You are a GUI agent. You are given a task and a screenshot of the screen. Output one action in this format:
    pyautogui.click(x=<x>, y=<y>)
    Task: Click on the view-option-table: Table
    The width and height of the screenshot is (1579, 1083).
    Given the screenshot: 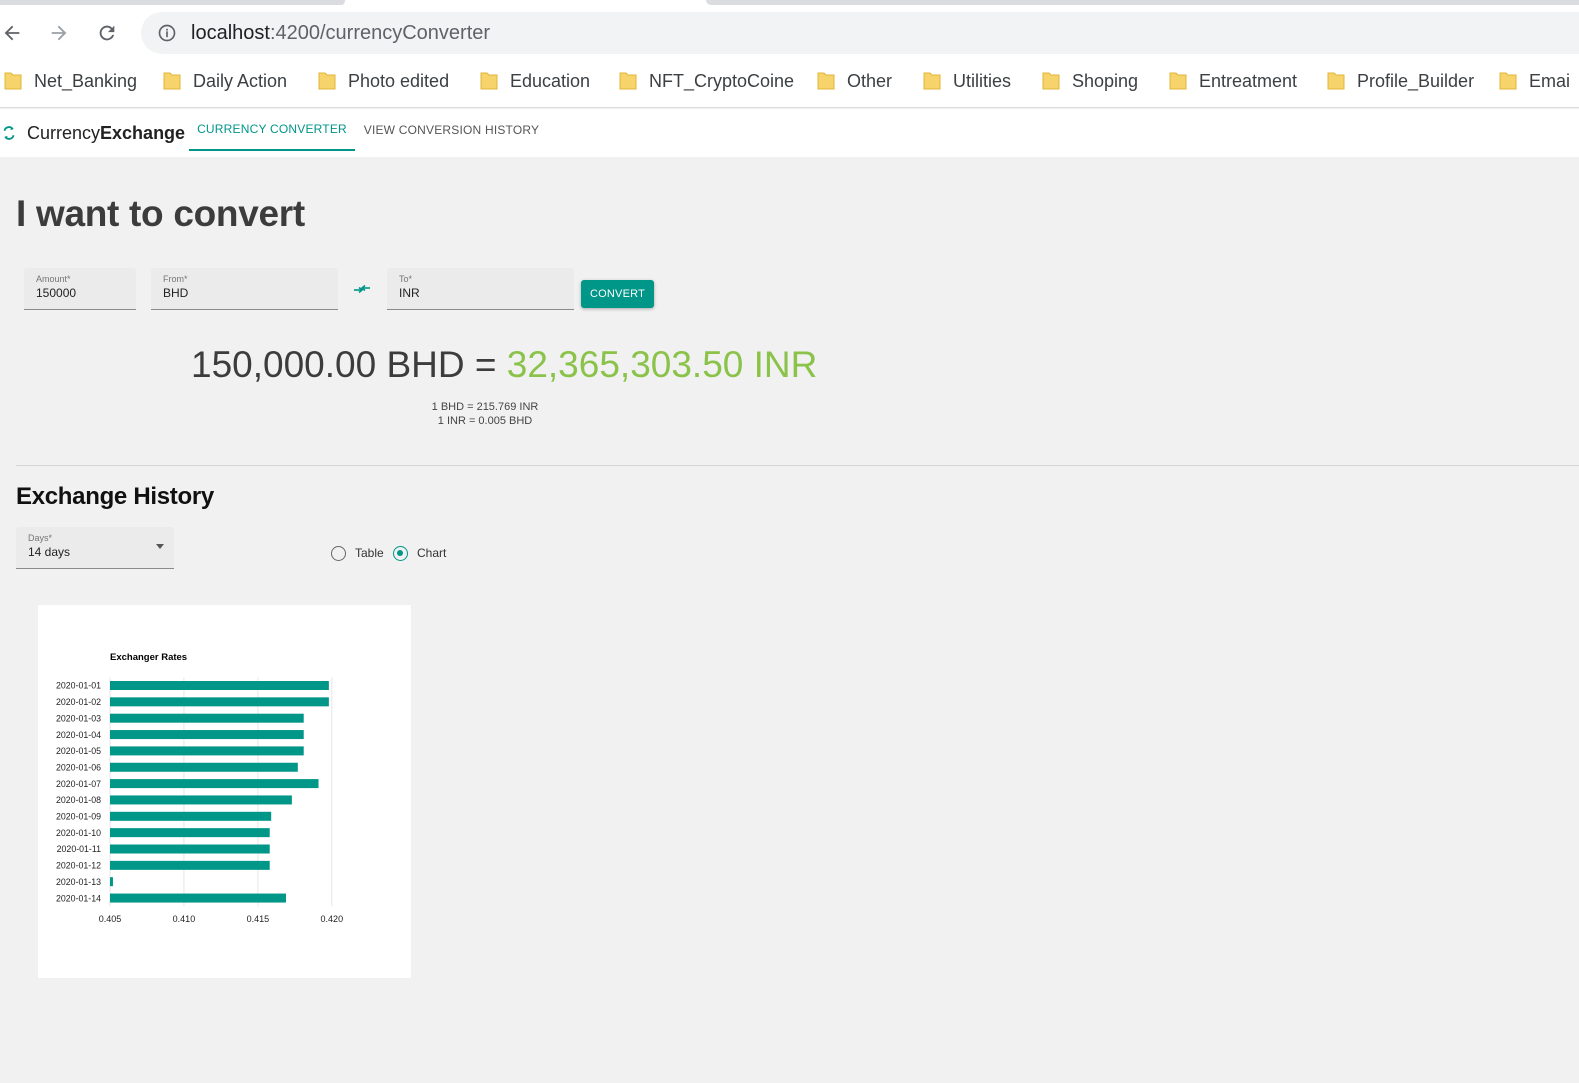 What is the action you would take?
    pyautogui.click(x=357, y=553)
    